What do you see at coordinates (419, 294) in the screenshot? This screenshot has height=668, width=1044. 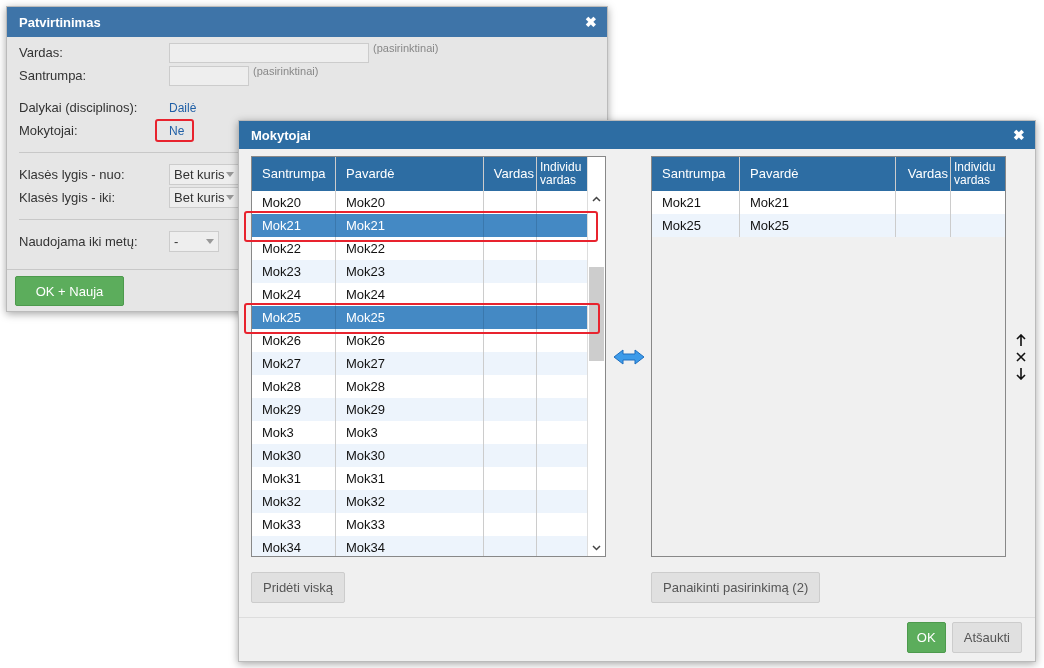 I see `table-row: Mok24 Mok24` at bounding box center [419, 294].